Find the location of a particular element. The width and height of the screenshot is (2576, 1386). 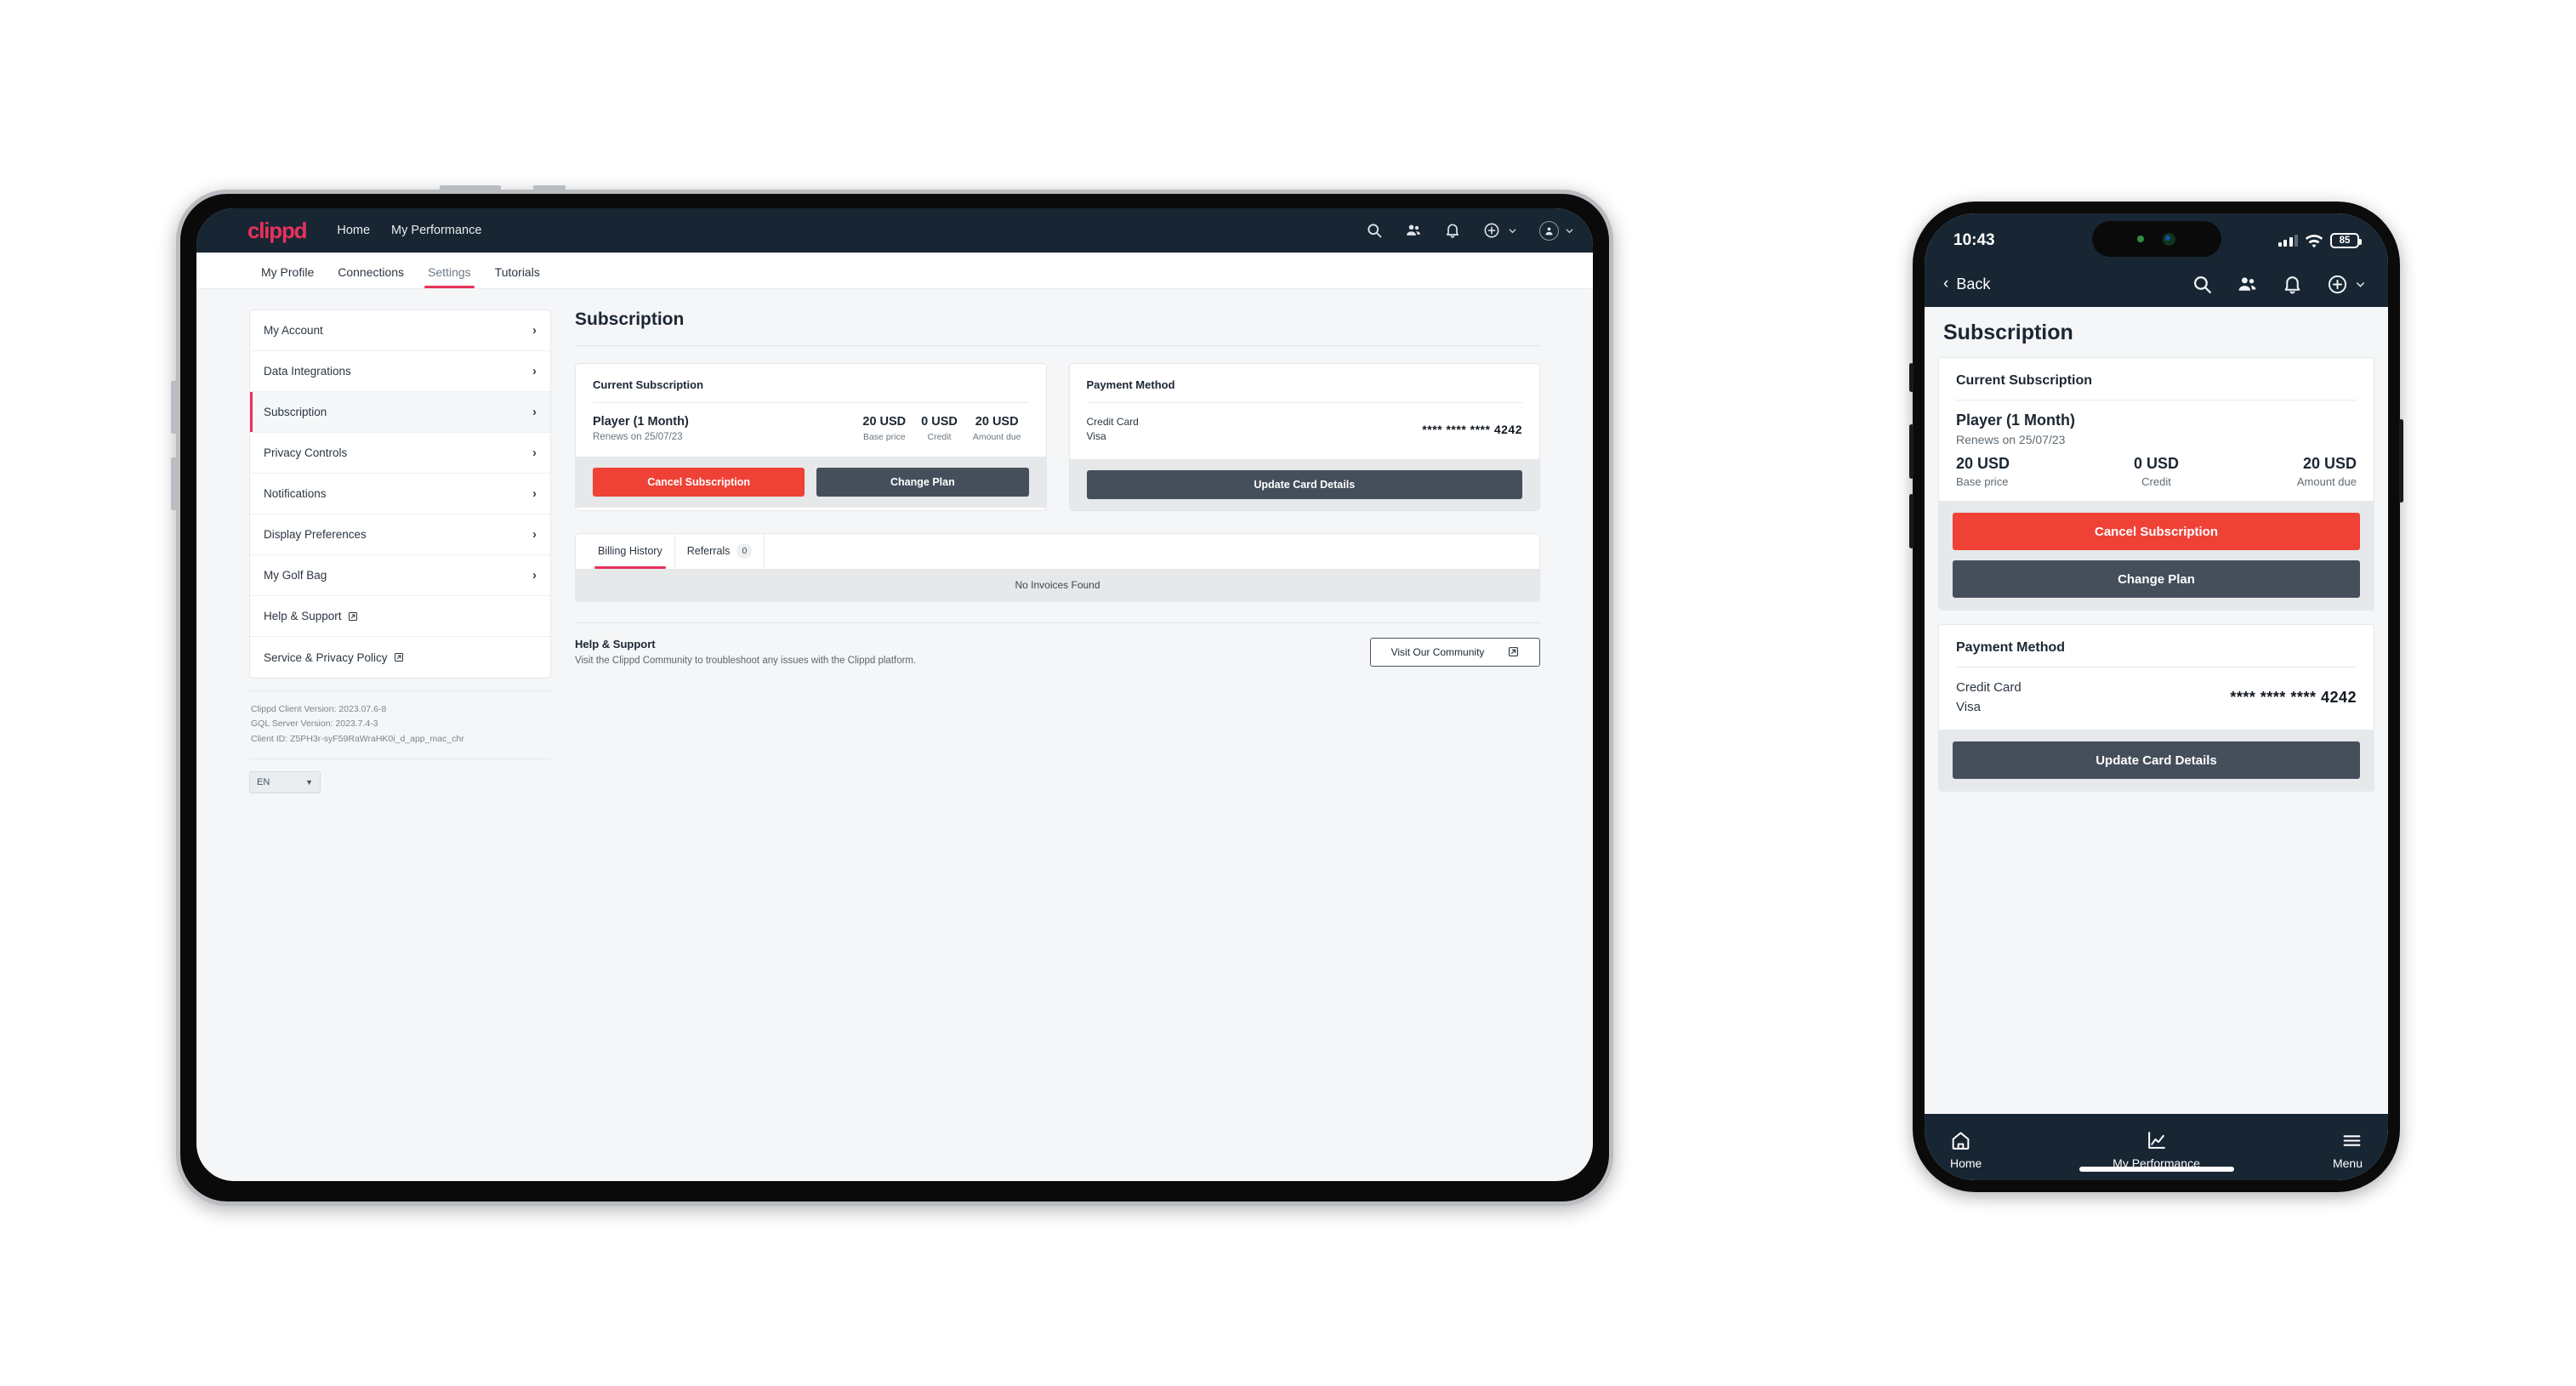

tab-connections: Connections is located at coordinates (371, 276).